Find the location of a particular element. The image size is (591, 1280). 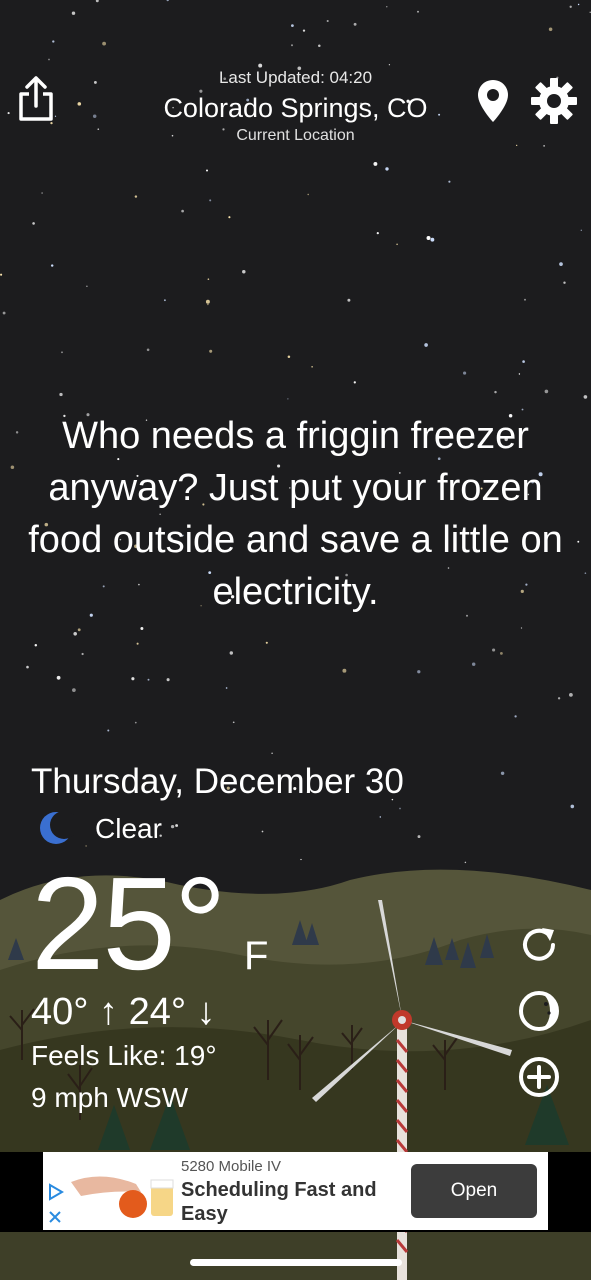

high-low-temperature: 40° ↑ 24° ↓ is located at coordinates (123, 1012).